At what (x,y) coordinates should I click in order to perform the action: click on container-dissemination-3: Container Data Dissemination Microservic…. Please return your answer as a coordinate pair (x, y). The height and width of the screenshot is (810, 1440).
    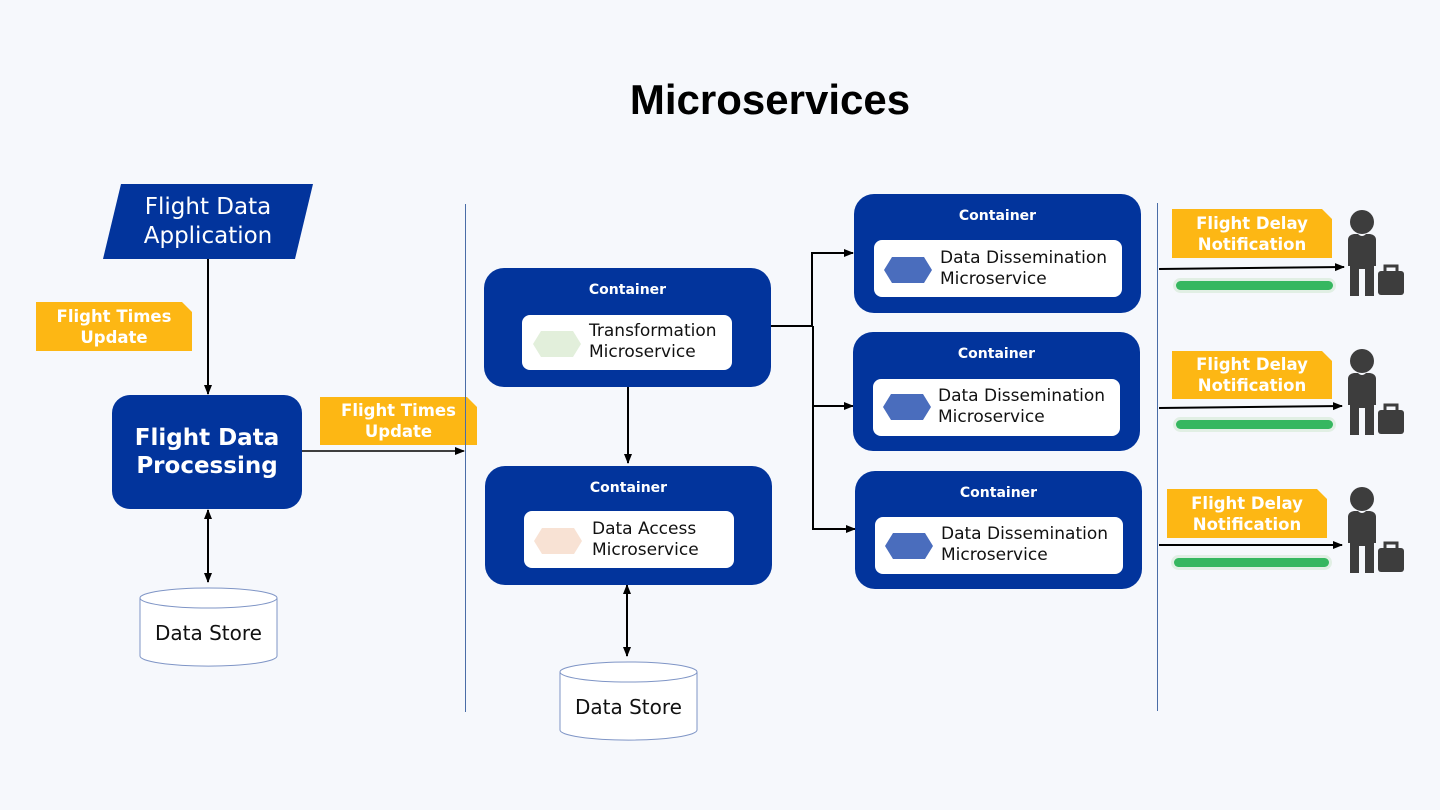
    Looking at the image, I should click on (998, 530).